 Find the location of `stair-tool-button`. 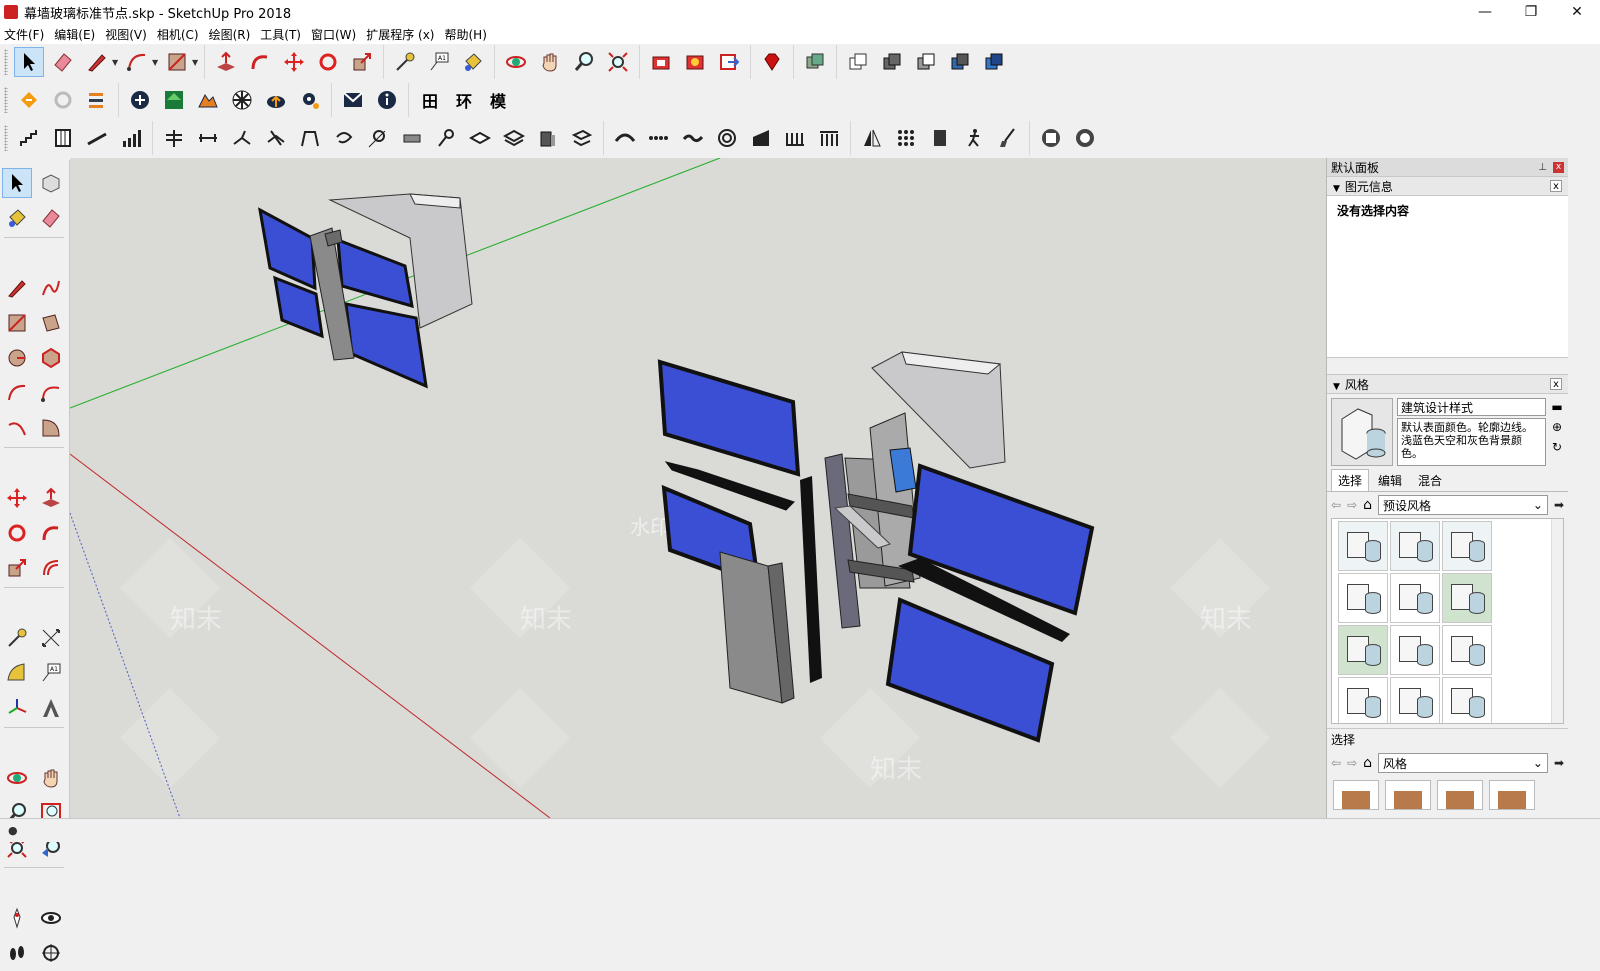

stair-tool-button is located at coordinates (29, 138).